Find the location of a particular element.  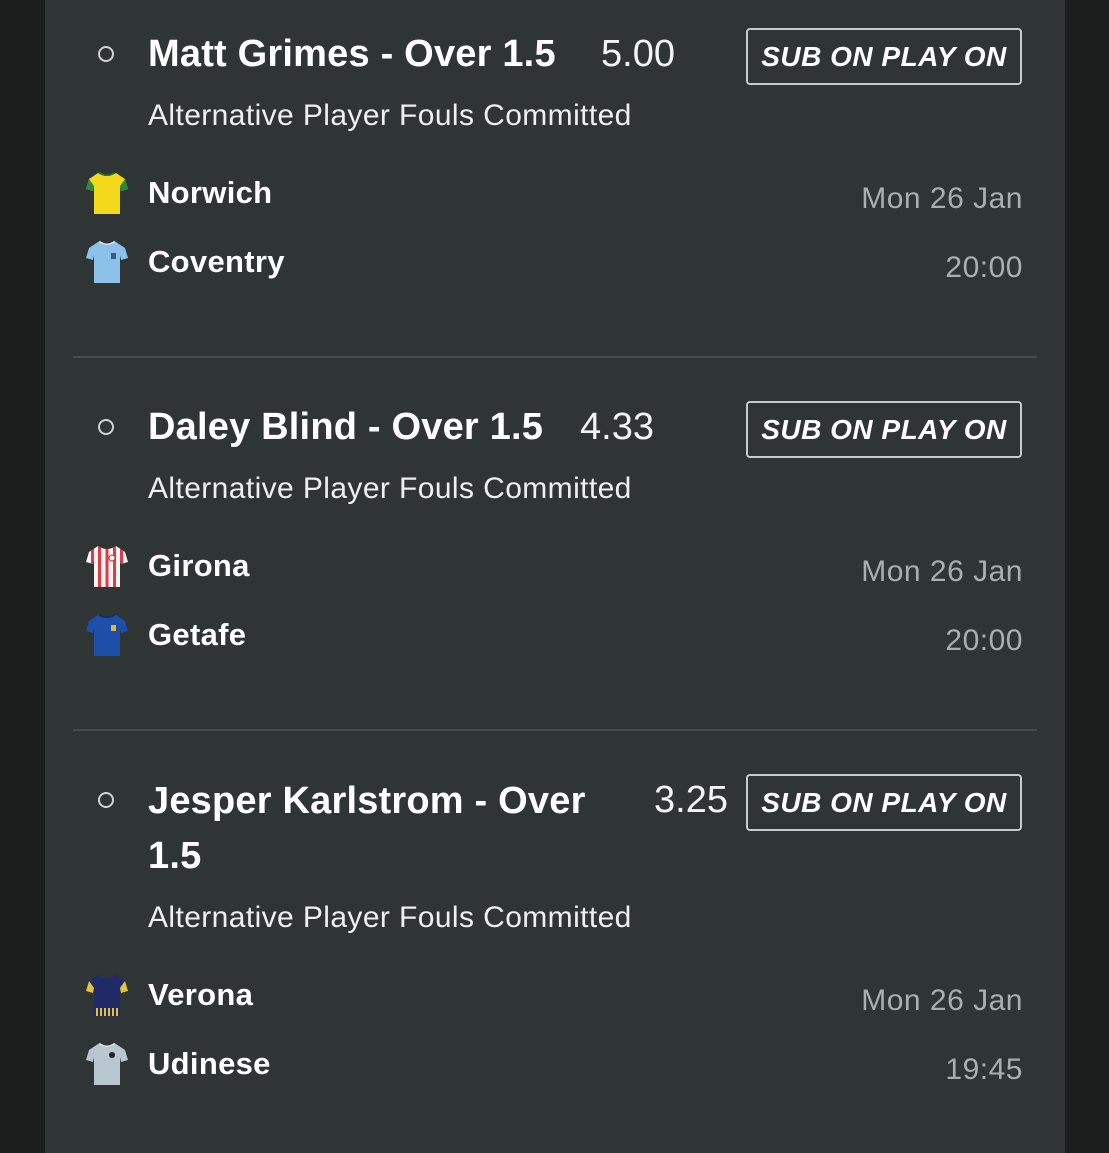

home-team-name: Girona is located at coordinates (199, 565).